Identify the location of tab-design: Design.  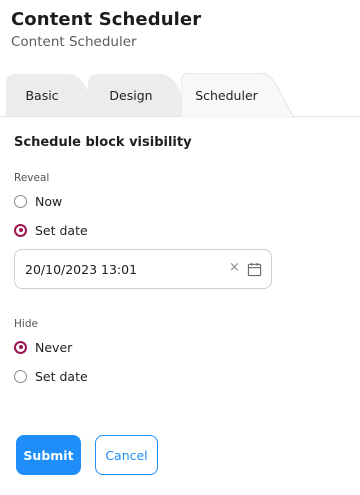
(141, 95).